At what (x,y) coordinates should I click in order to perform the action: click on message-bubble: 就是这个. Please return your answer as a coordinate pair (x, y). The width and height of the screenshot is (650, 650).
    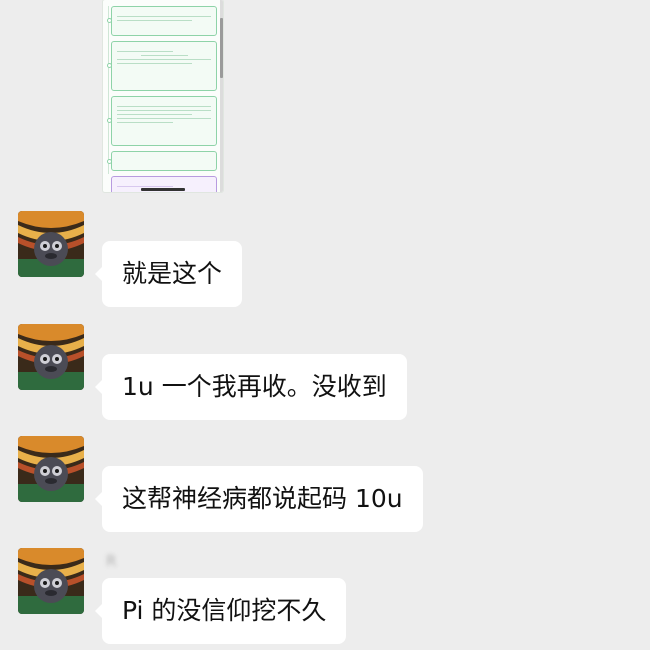
    Looking at the image, I should click on (168, 274).